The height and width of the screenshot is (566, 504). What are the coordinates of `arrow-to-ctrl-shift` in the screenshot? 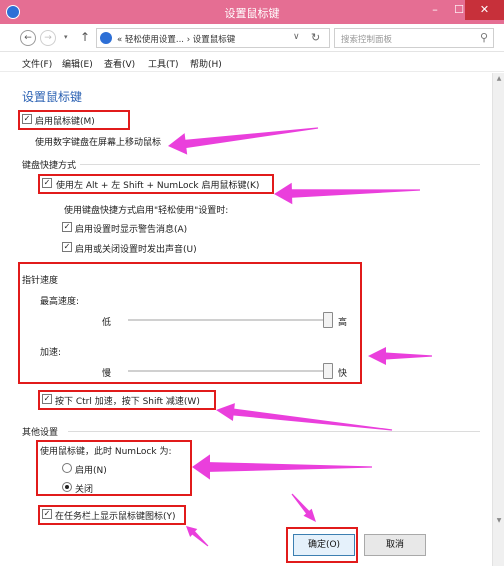 It's located at (304, 417).